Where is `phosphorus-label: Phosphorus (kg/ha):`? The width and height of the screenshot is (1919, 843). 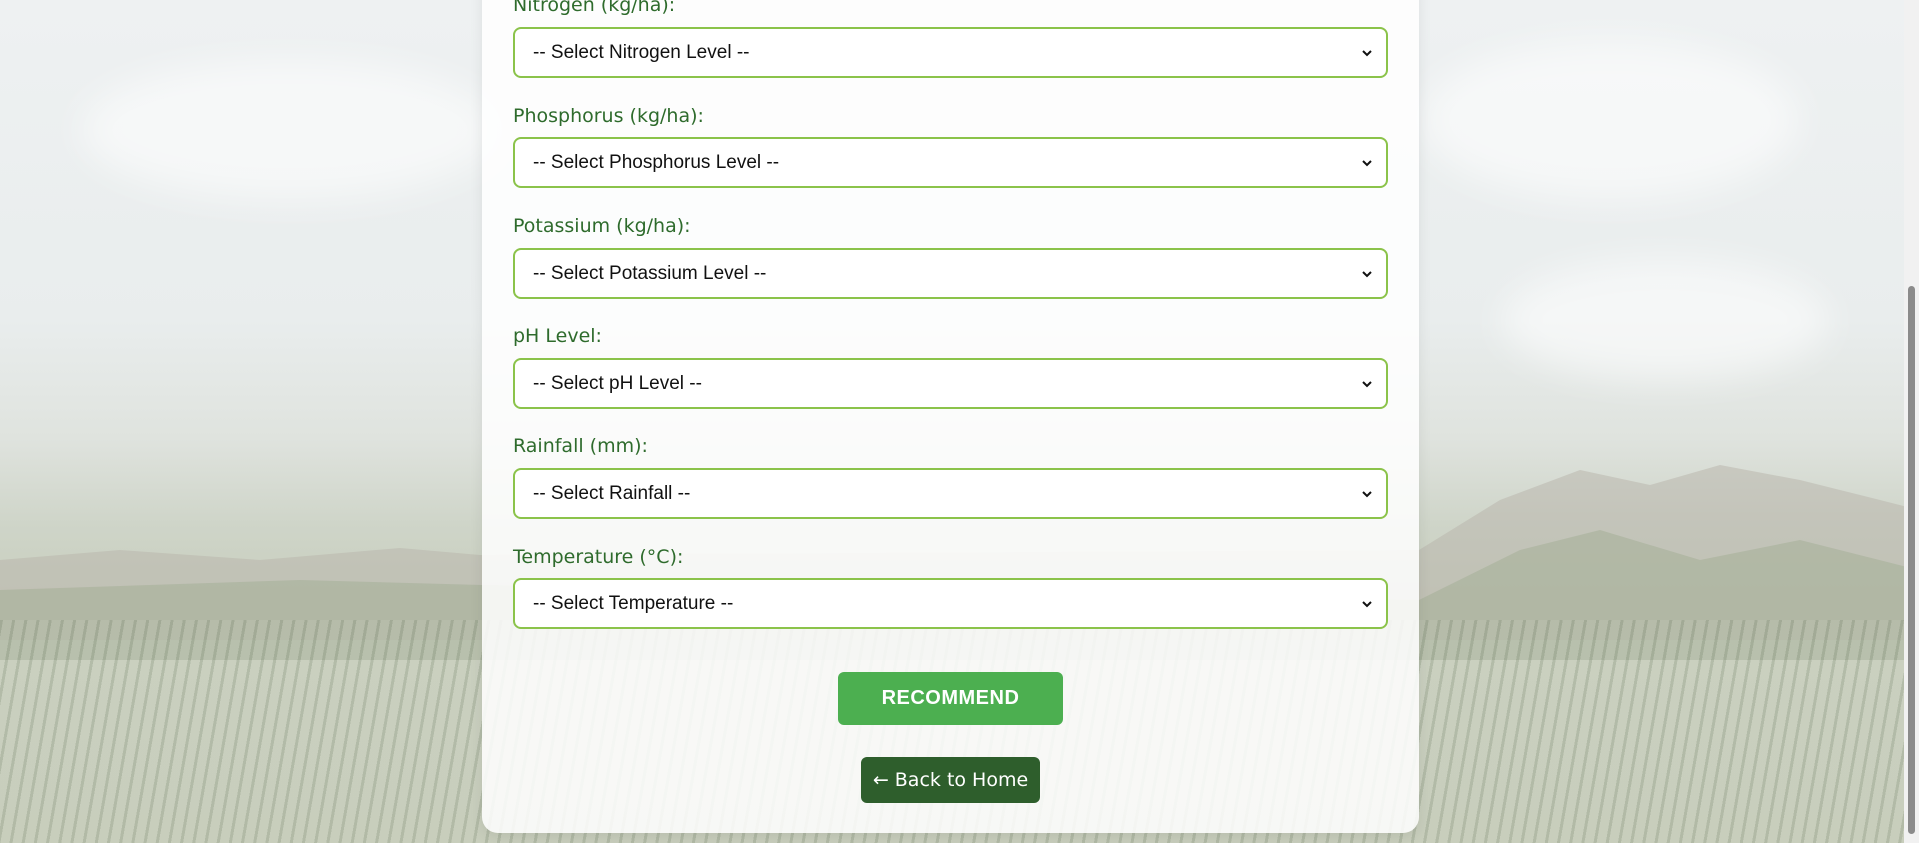 phosphorus-label: Phosphorus (kg/ha): is located at coordinates (608, 116).